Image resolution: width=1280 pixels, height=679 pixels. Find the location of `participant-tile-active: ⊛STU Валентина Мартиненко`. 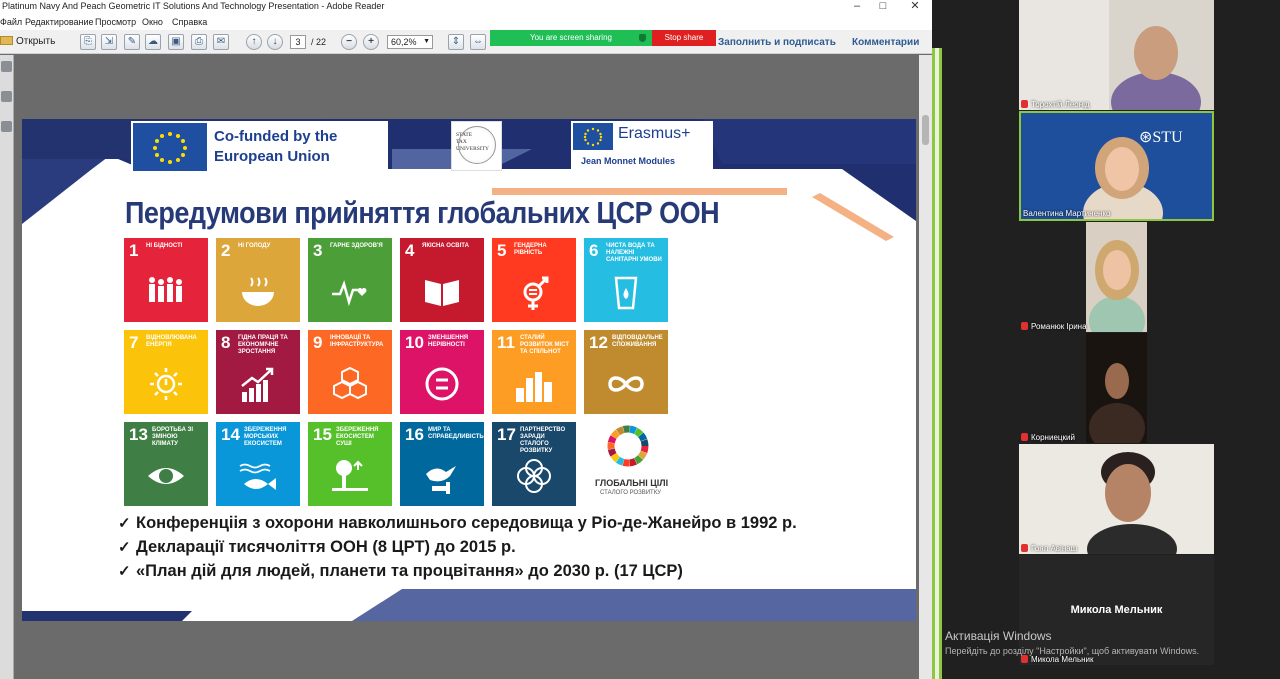

participant-tile-active: ⊛STU Валентина Мартиненко is located at coordinates (1116, 166).